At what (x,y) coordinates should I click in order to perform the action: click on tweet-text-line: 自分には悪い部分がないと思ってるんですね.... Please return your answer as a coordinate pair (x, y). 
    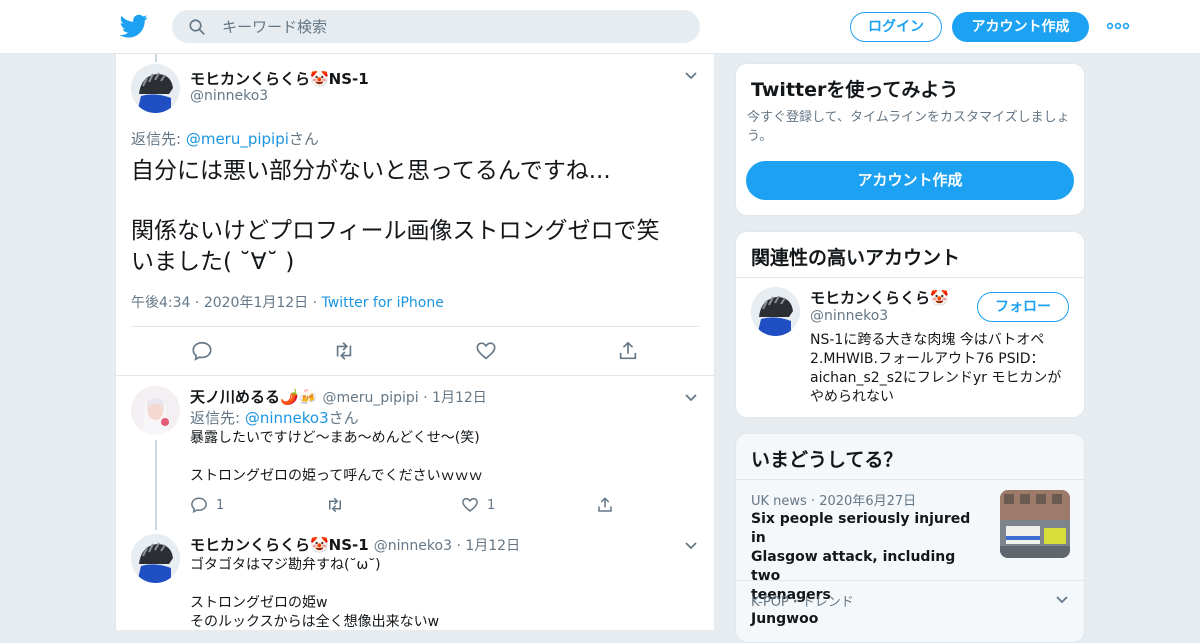
    Looking at the image, I should click on (371, 171).